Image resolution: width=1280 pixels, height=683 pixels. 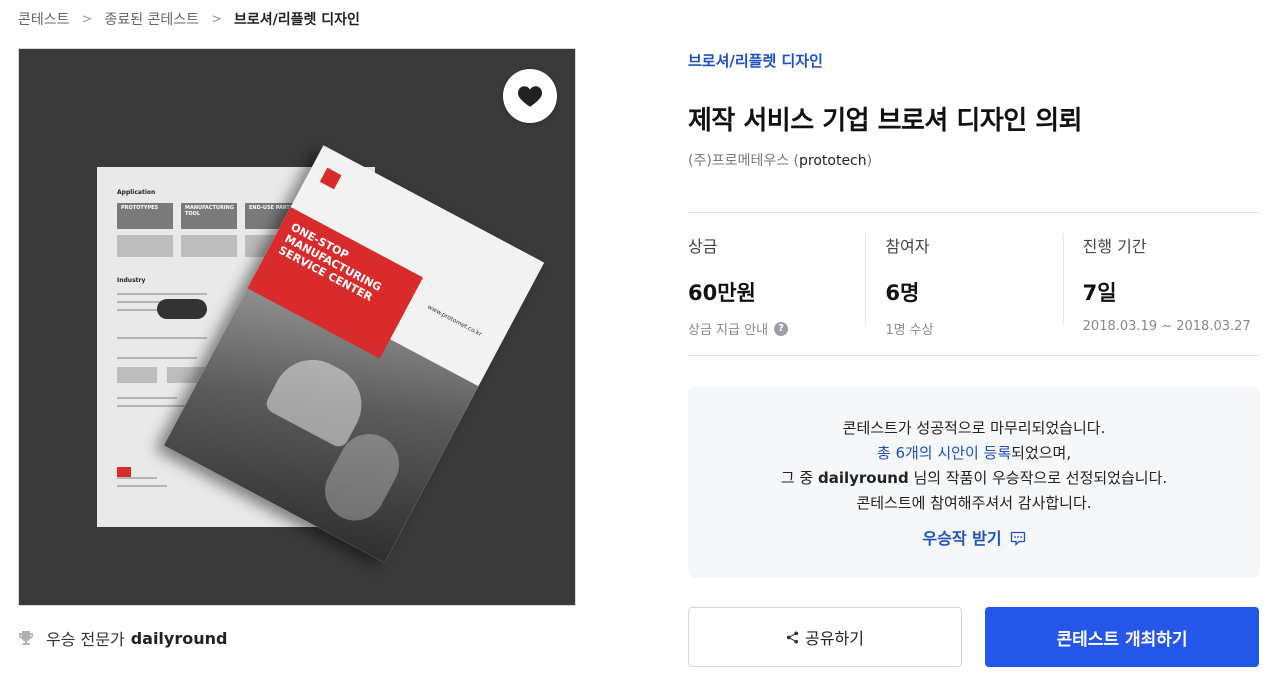 I want to click on client-company-suffix: ), so click(x=869, y=161).